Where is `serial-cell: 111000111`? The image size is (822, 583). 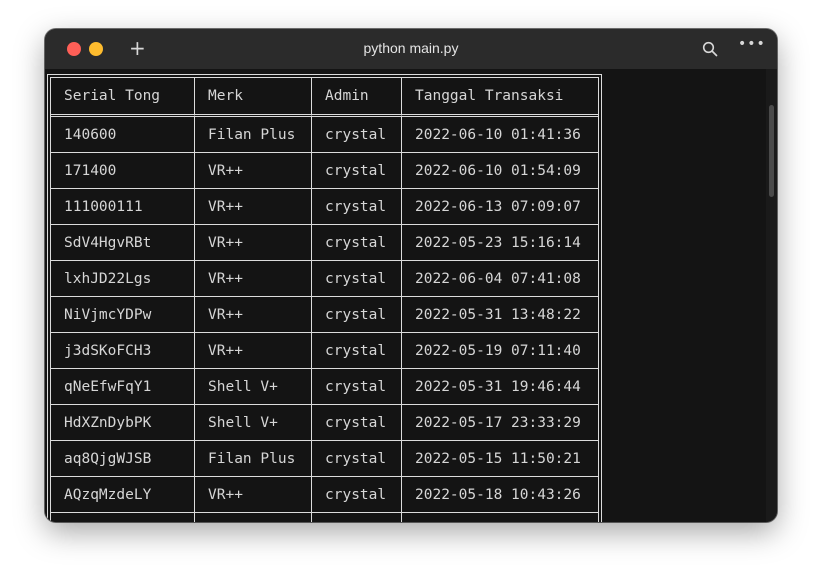
serial-cell: 111000111 is located at coordinates (123, 207).